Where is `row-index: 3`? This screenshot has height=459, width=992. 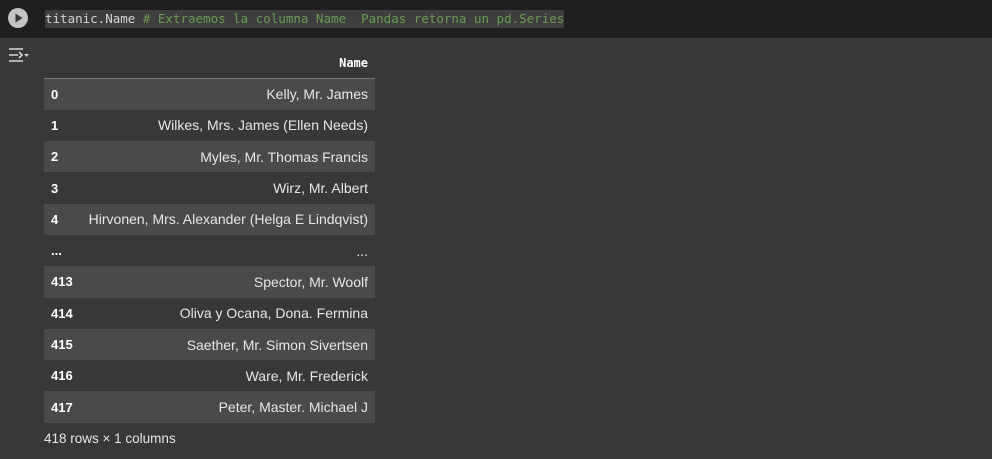
row-index: 3 is located at coordinates (55, 188).